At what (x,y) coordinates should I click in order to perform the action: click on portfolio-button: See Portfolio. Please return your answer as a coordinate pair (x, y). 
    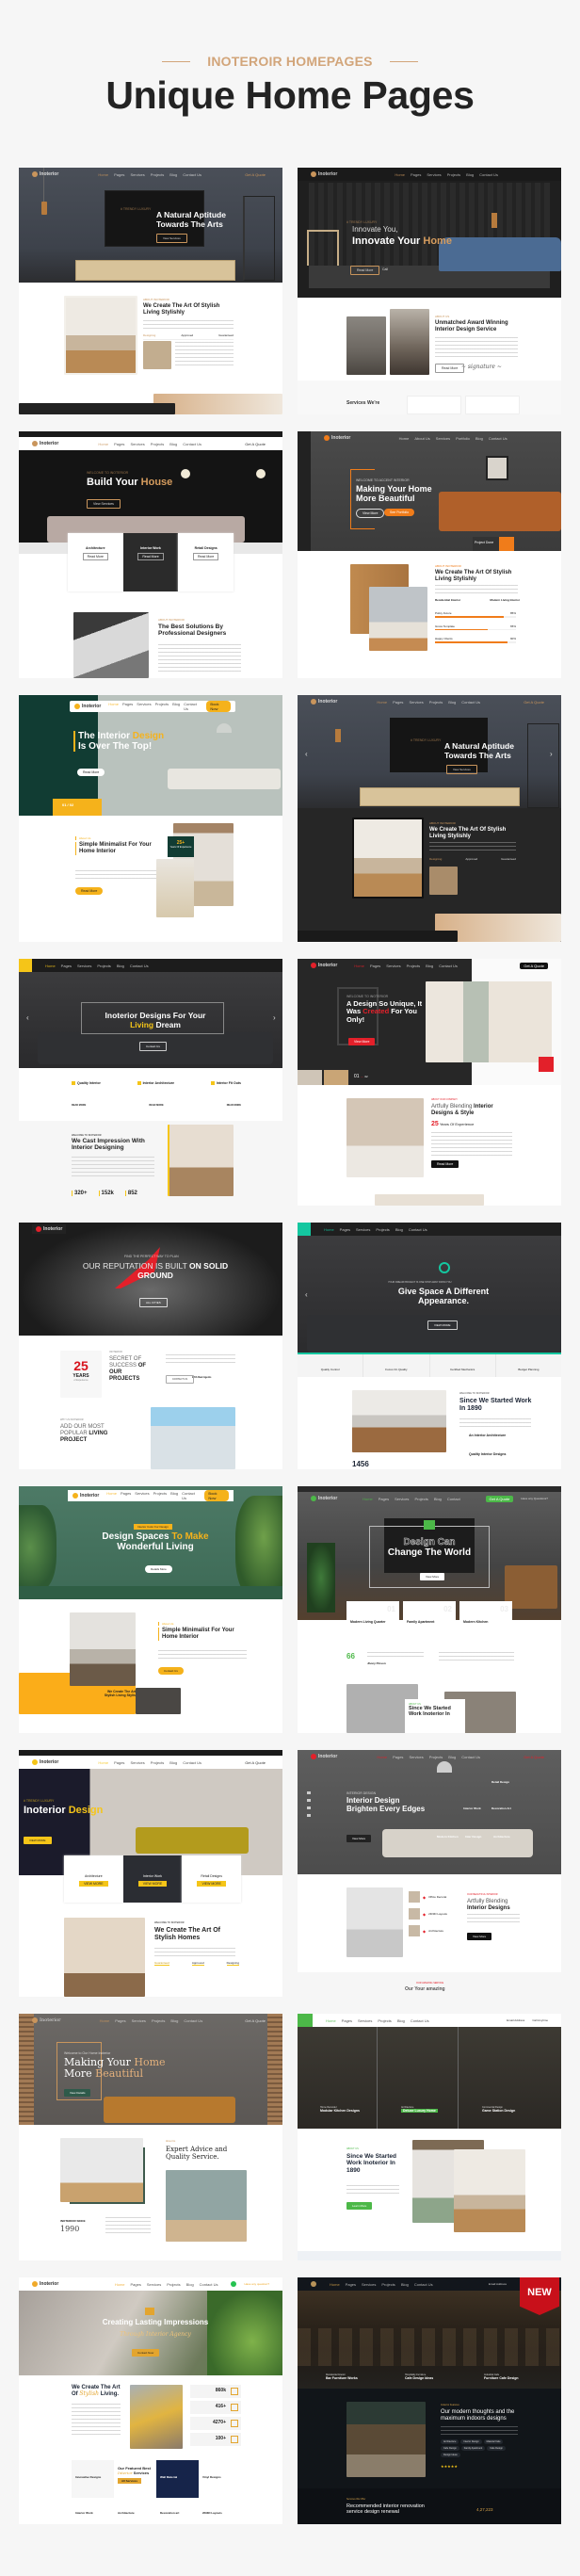
    Looking at the image, I should click on (399, 512).